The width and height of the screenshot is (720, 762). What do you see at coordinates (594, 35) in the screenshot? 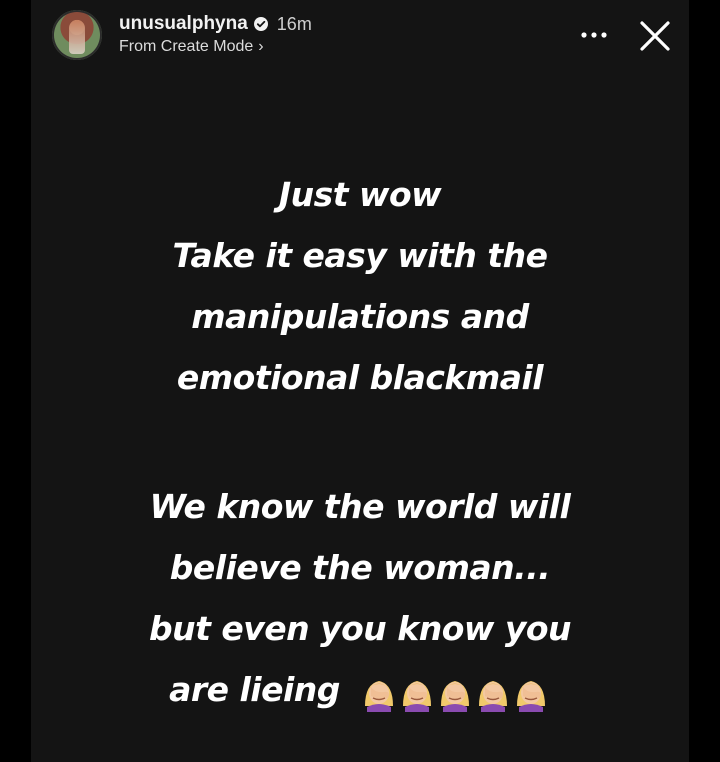
I see `more-options-icon` at bounding box center [594, 35].